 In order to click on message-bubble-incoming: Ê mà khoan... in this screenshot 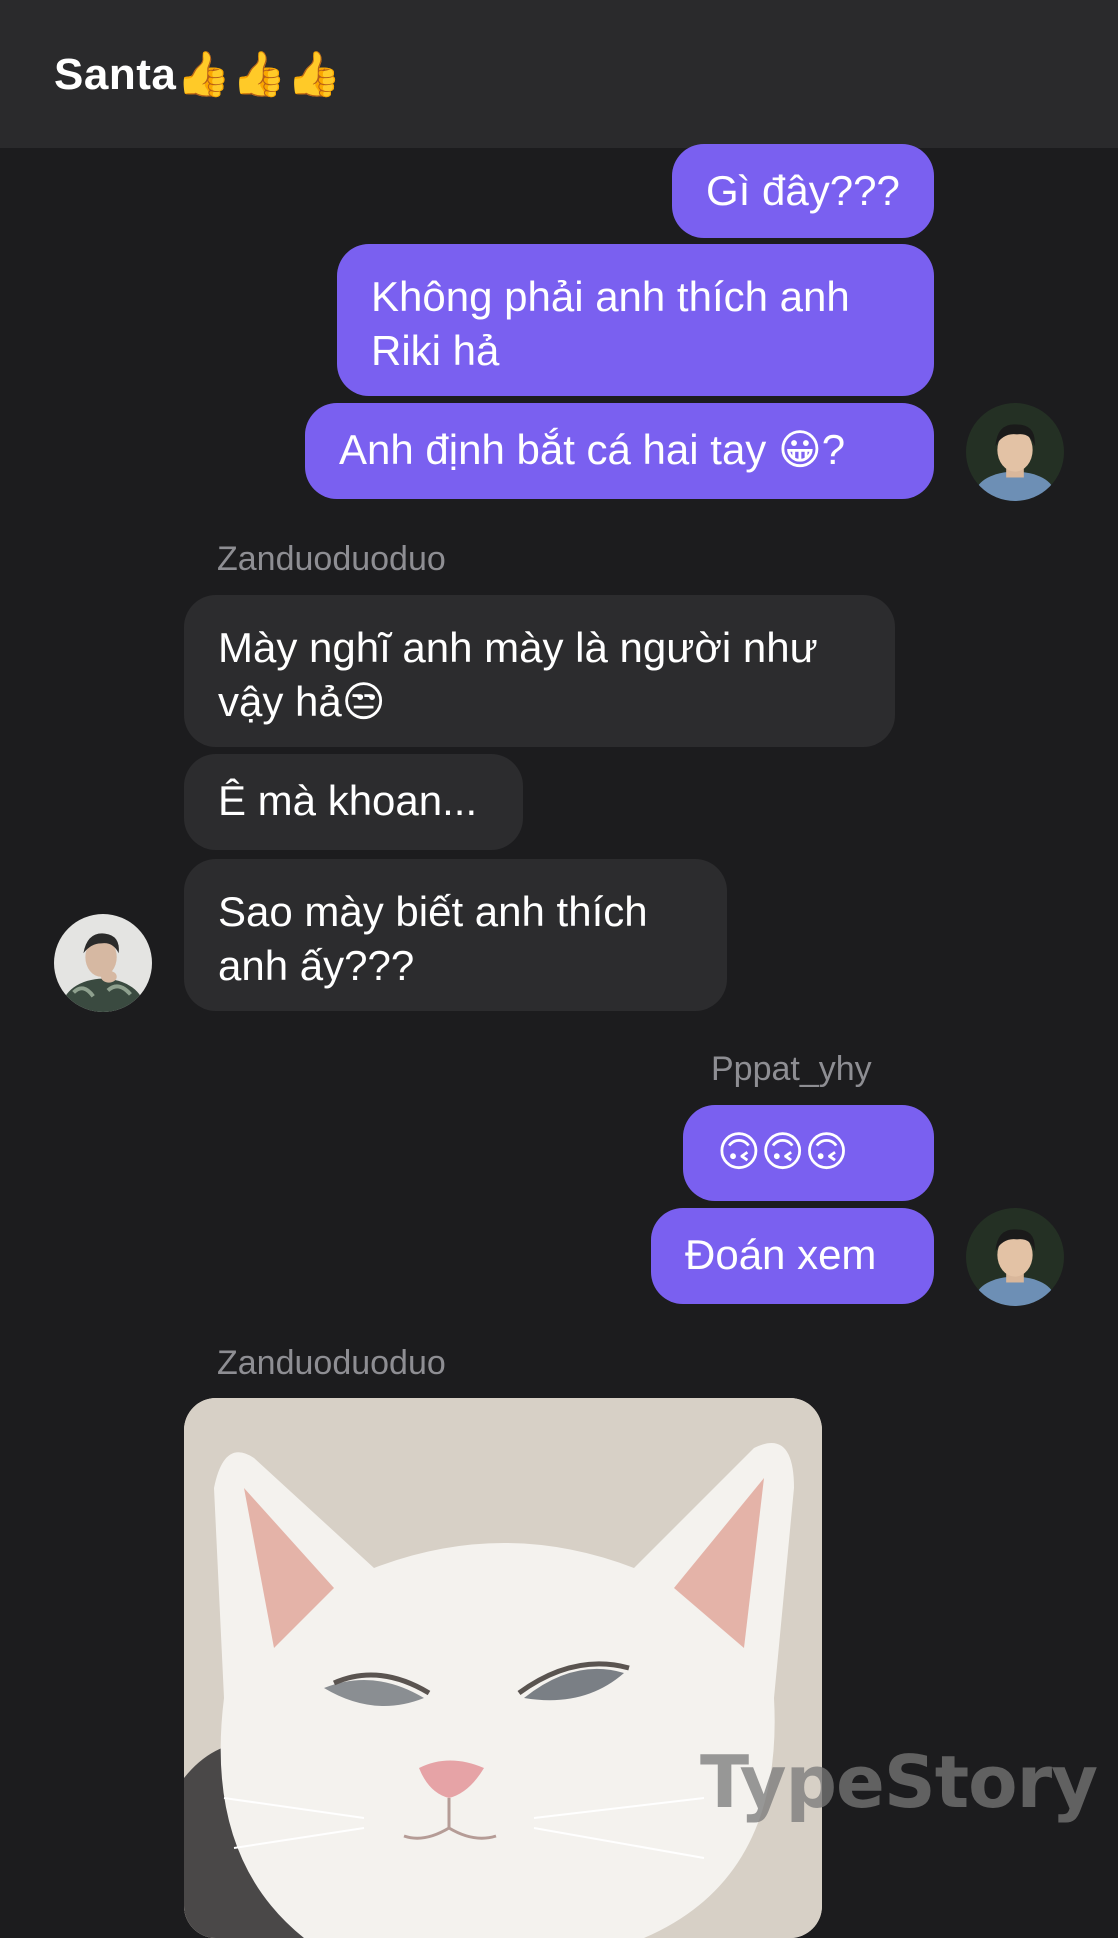, I will do `click(353, 802)`.